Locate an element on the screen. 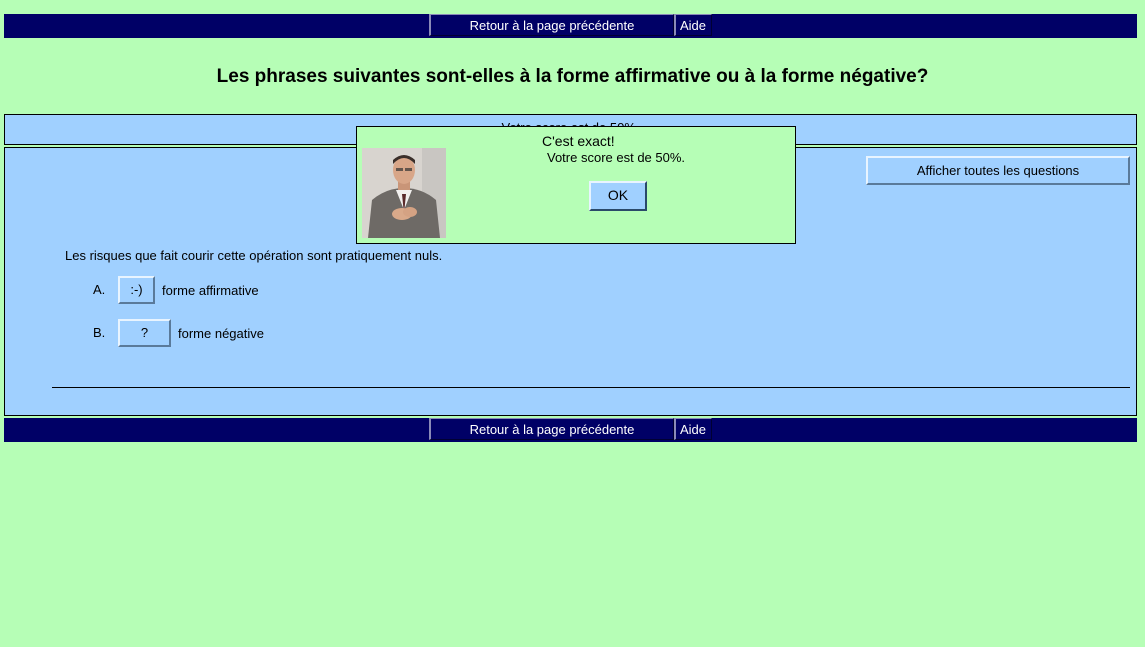 The width and height of the screenshot is (1145, 647). answer-letter: B. is located at coordinates (99, 332).